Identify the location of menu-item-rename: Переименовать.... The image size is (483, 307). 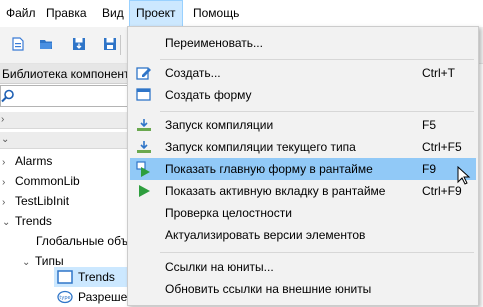
(303, 43).